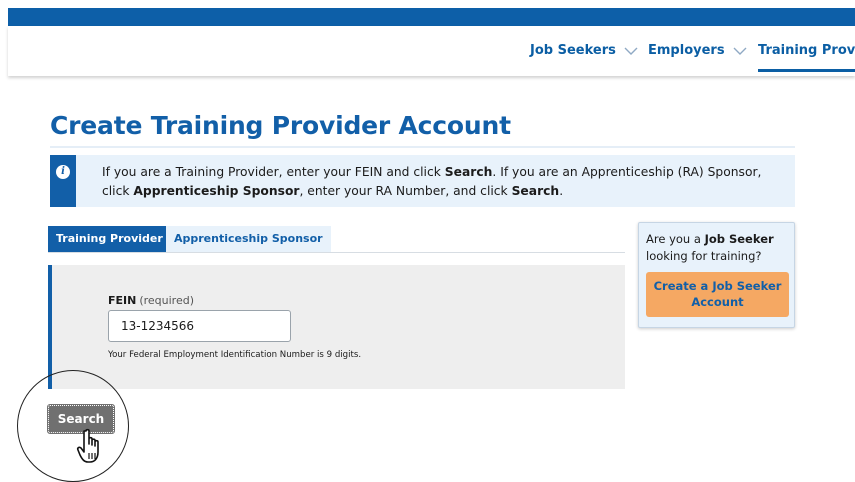 Image resolution: width=855 pixels, height=482 pixels. What do you see at coordinates (431, 51) in the screenshot?
I see `main-nav: Job Seekers Employers Training Provic` at bounding box center [431, 51].